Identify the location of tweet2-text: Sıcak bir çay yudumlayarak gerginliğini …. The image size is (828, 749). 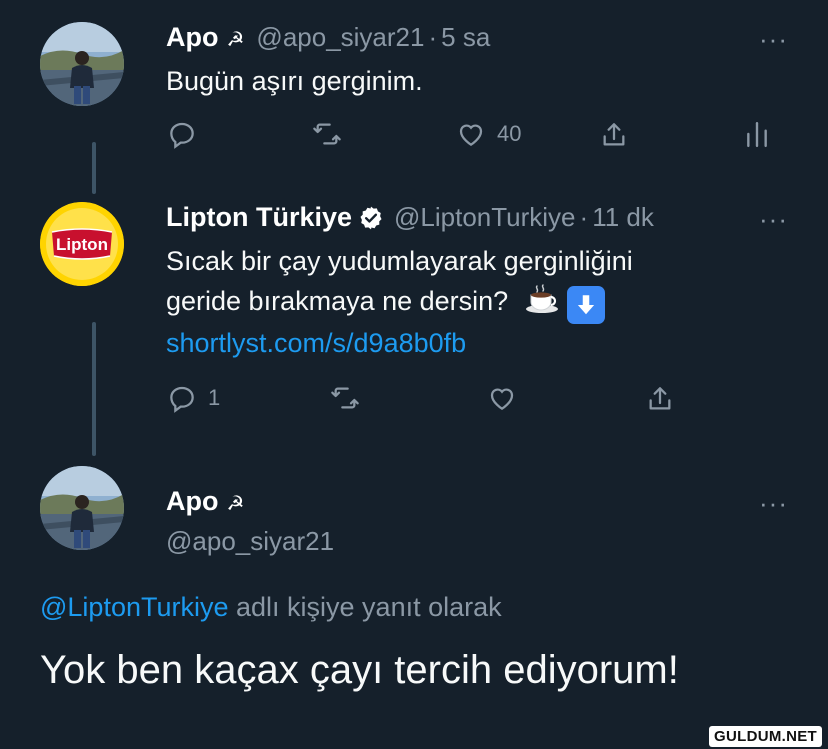
(399, 302).